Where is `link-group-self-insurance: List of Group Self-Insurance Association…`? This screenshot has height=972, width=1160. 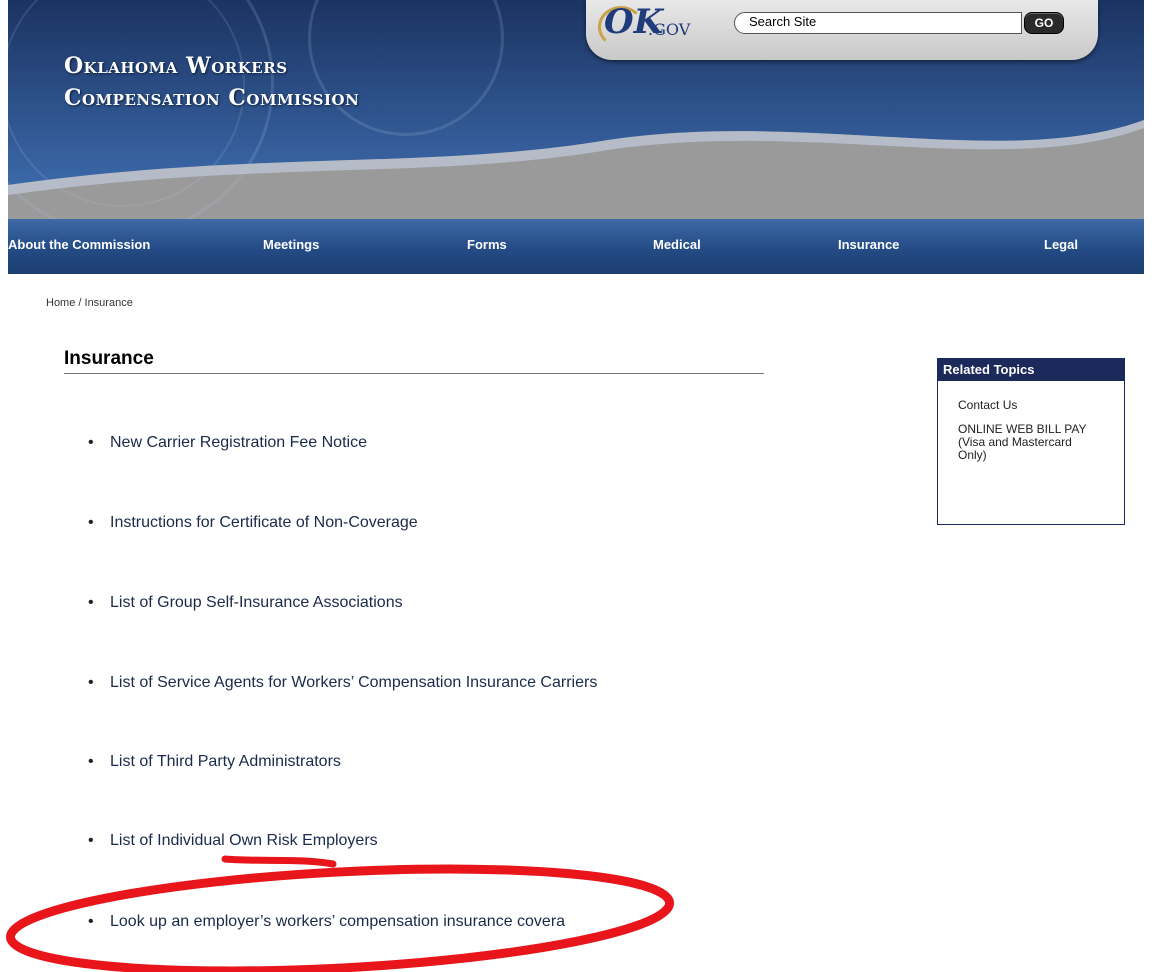
link-group-self-insurance: List of Group Self-Insurance Association… is located at coordinates (256, 602).